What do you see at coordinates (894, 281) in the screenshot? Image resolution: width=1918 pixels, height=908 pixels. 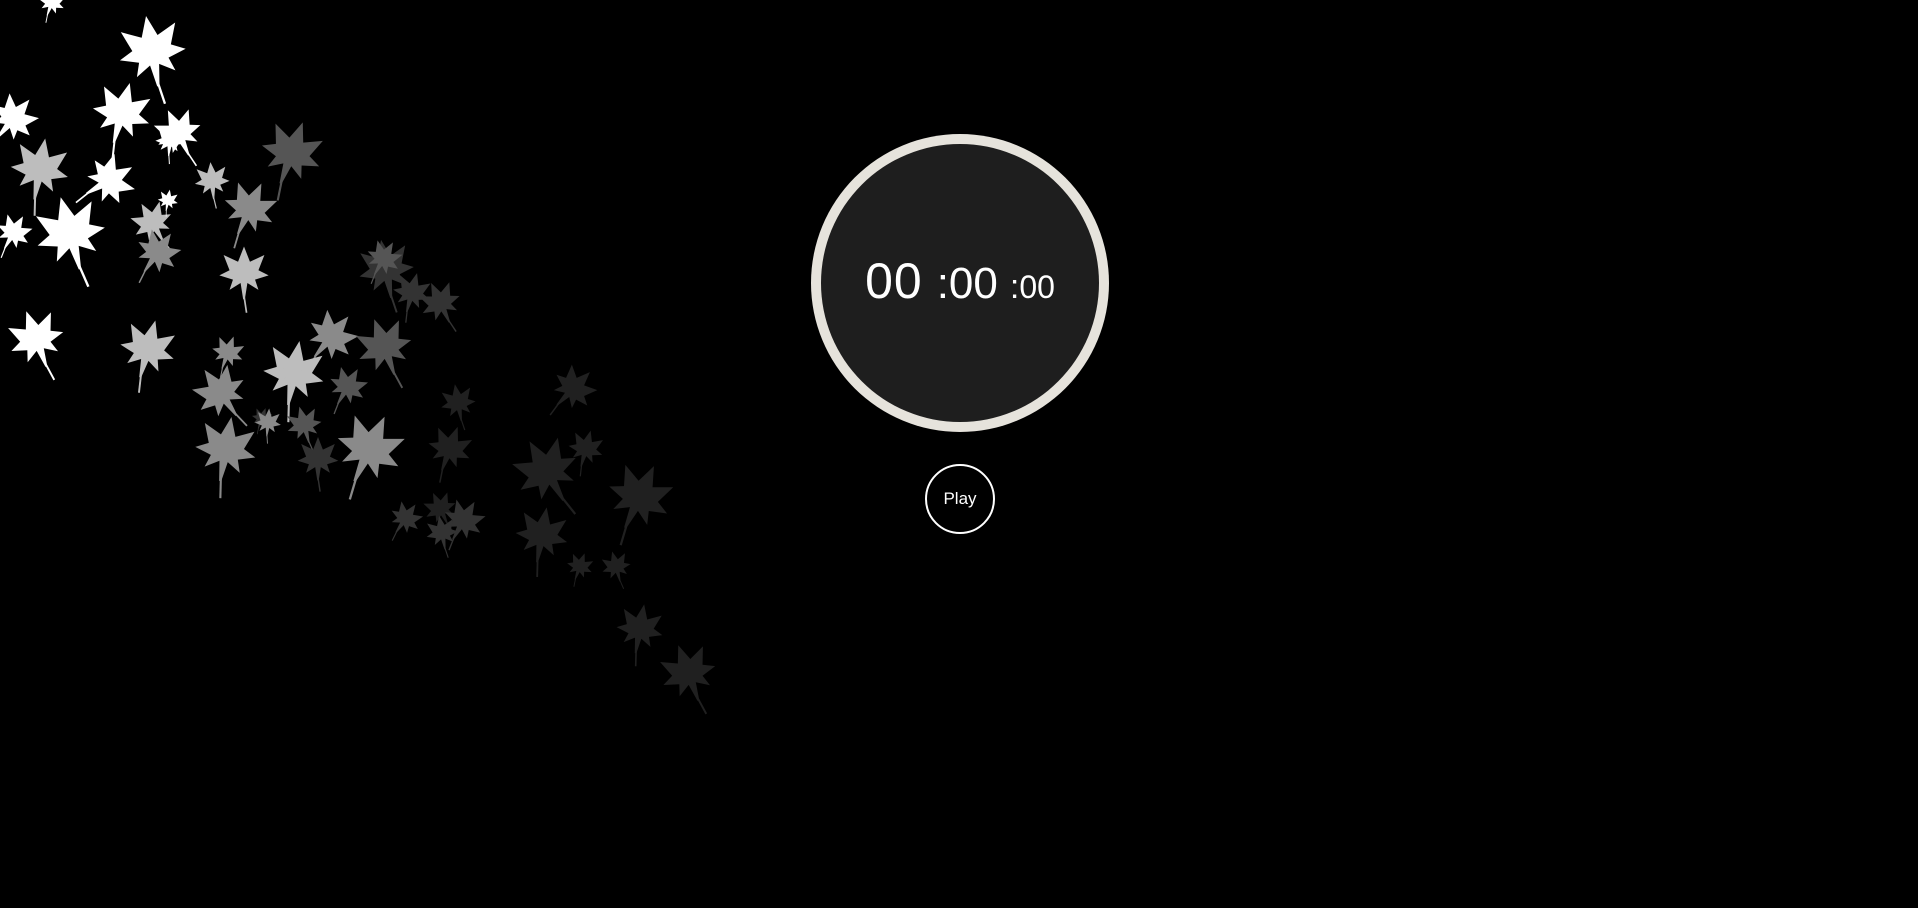 I see `timer-hours: 00` at bounding box center [894, 281].